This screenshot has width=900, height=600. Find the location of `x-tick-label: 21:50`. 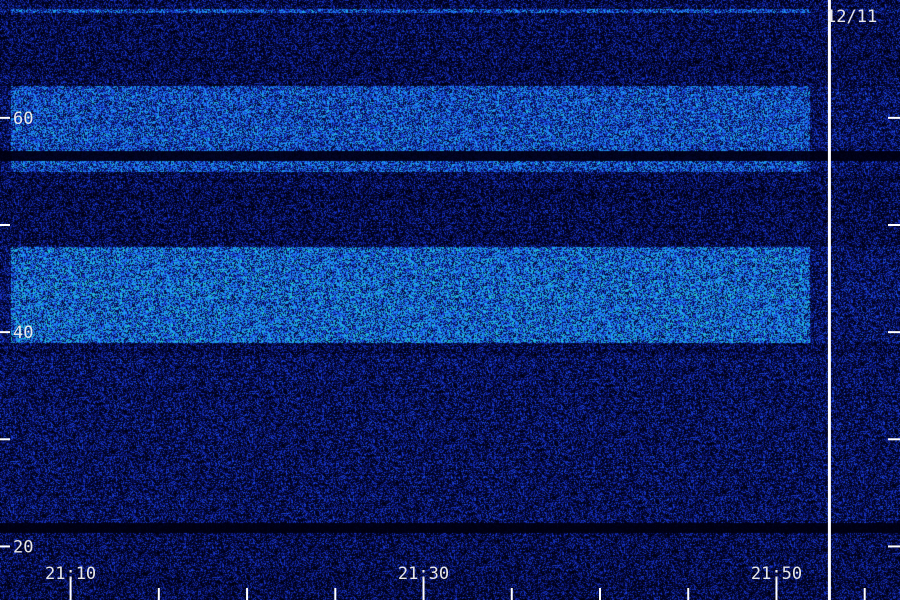

x-tick-label: 21:50 is located at coordinates (776, 574).